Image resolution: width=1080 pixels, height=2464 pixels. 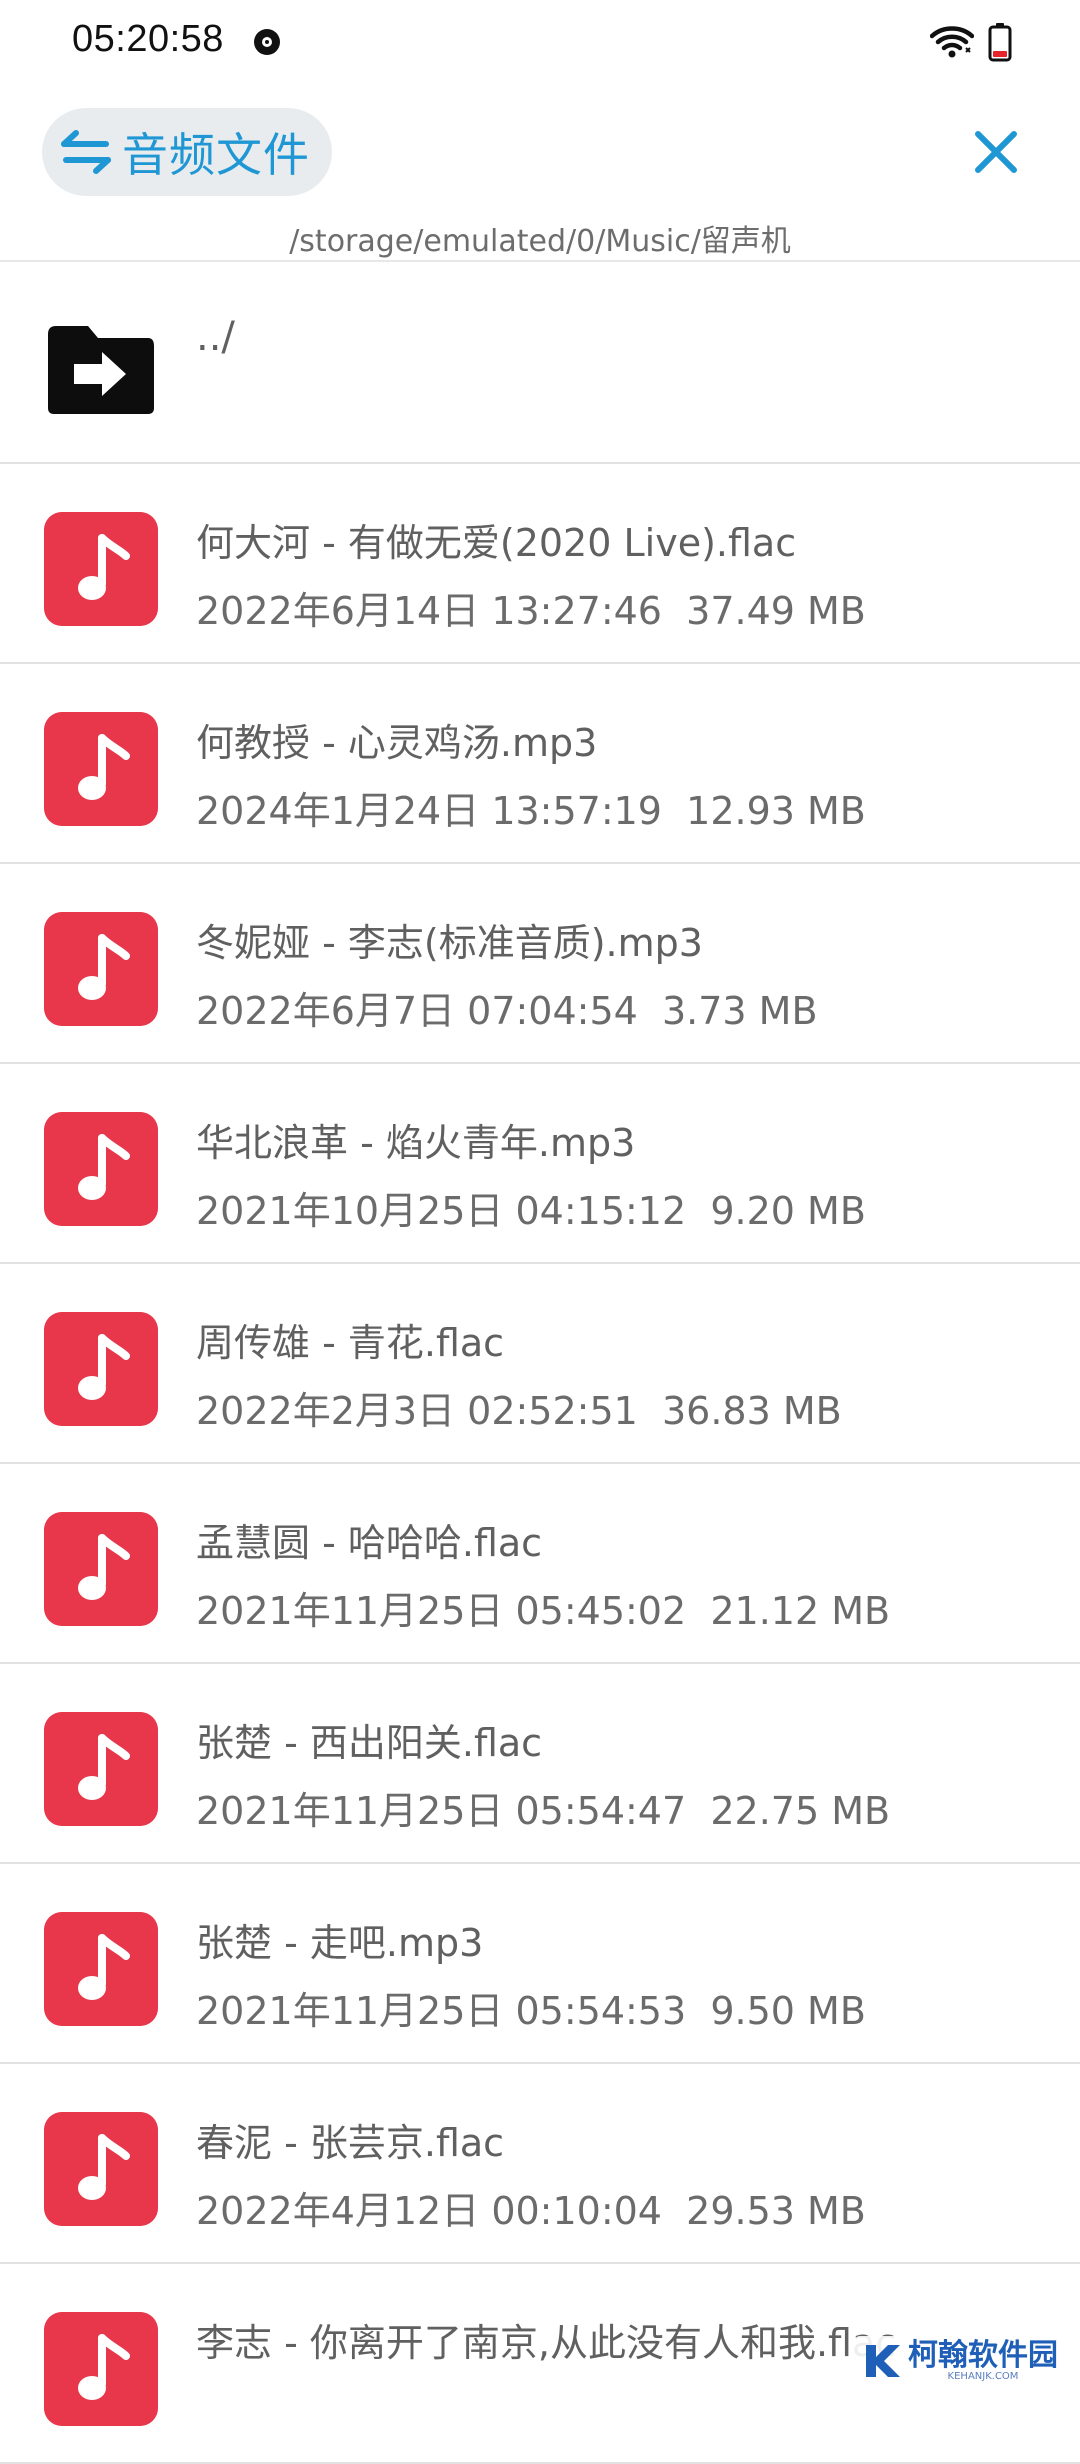 I want to click on file-name: 孟慧圆 - 哈哈哈.flac, so click(x=369, y=1543).